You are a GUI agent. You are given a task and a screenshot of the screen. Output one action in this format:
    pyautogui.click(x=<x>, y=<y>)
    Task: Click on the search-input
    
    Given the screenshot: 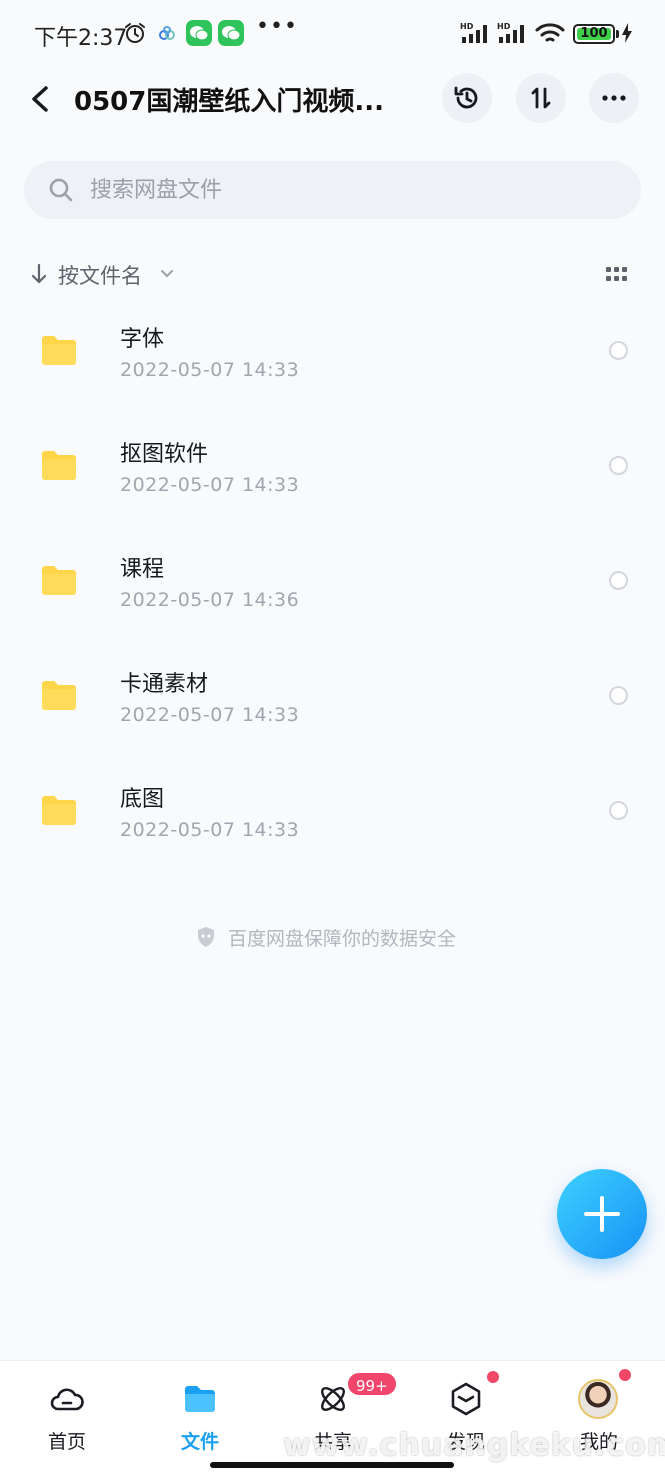 What is the action you would take?
    pyautogui.click(x=350, y=190)
    